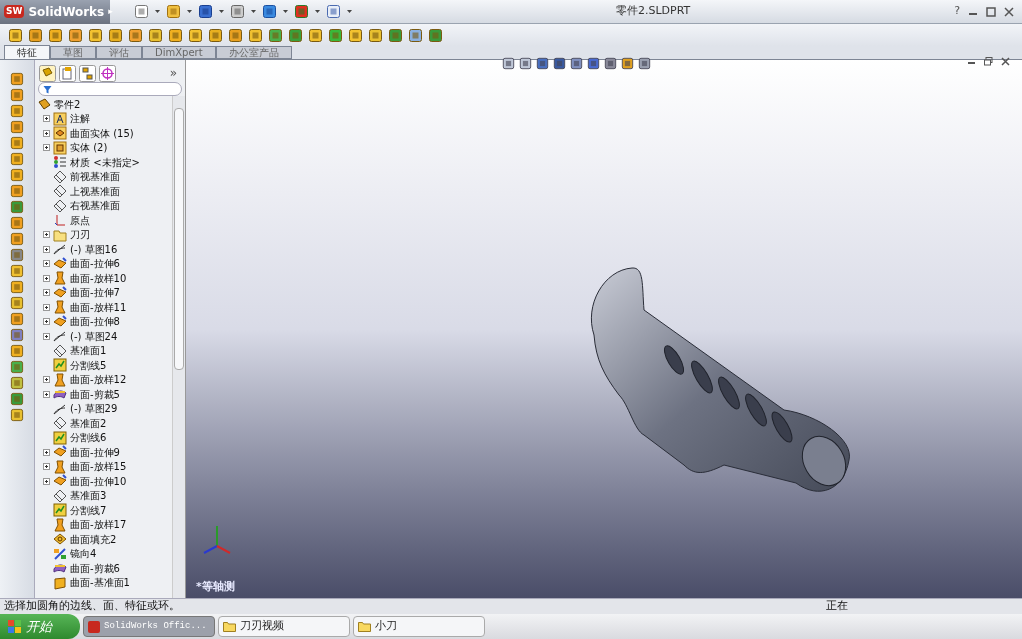  I want to click on tree-item: 材质 <未指定>, so click(105, 162).